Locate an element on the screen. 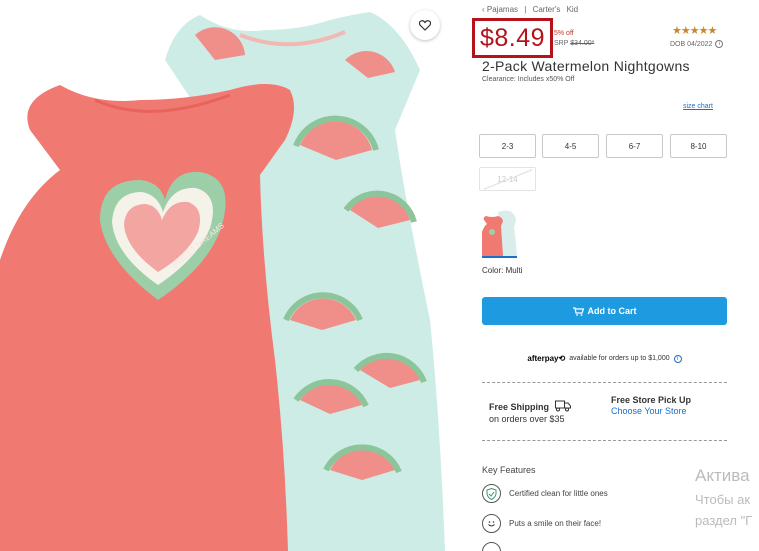 The image size is (759, 551). shield-check-icon is located at coordinates (491, 493).